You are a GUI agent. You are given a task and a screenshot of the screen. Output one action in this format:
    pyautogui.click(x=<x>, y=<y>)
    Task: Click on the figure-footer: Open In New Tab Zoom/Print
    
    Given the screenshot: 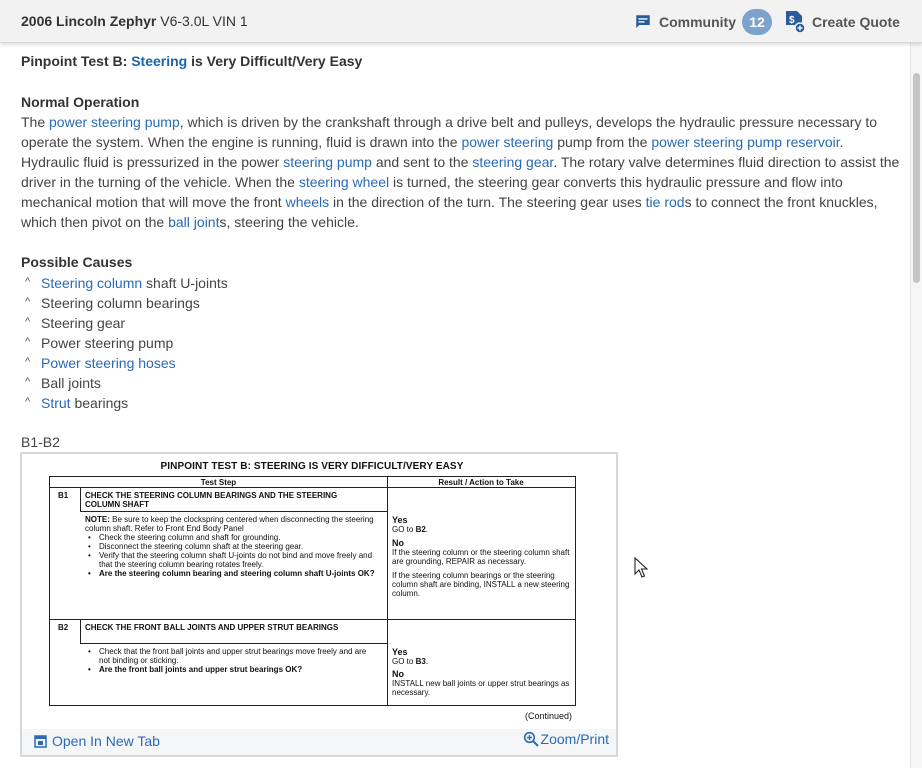 What is the action you would take?
    pyautogui.click(x=319, y=742)
    